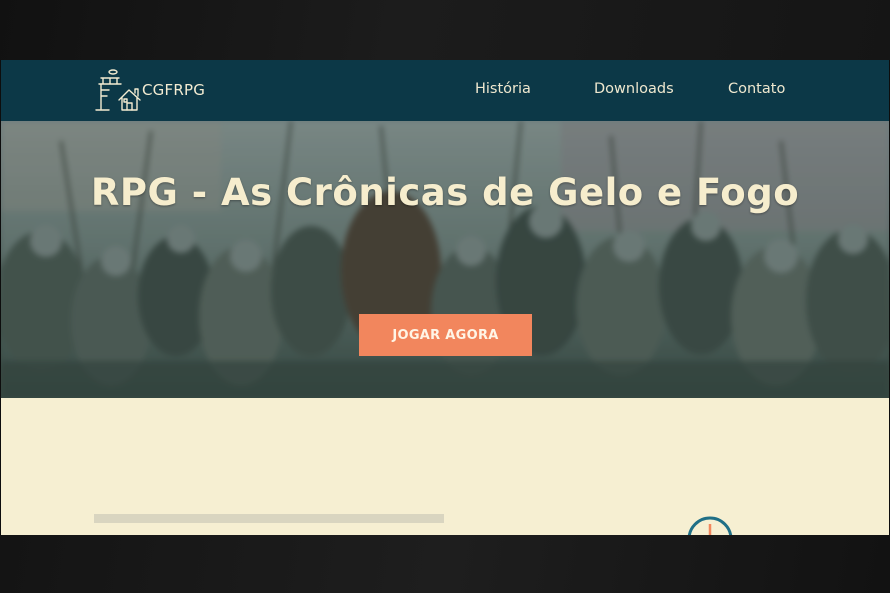  I want to click on navbar: CGFRPG História Downloads Contato, so click(445, 90).